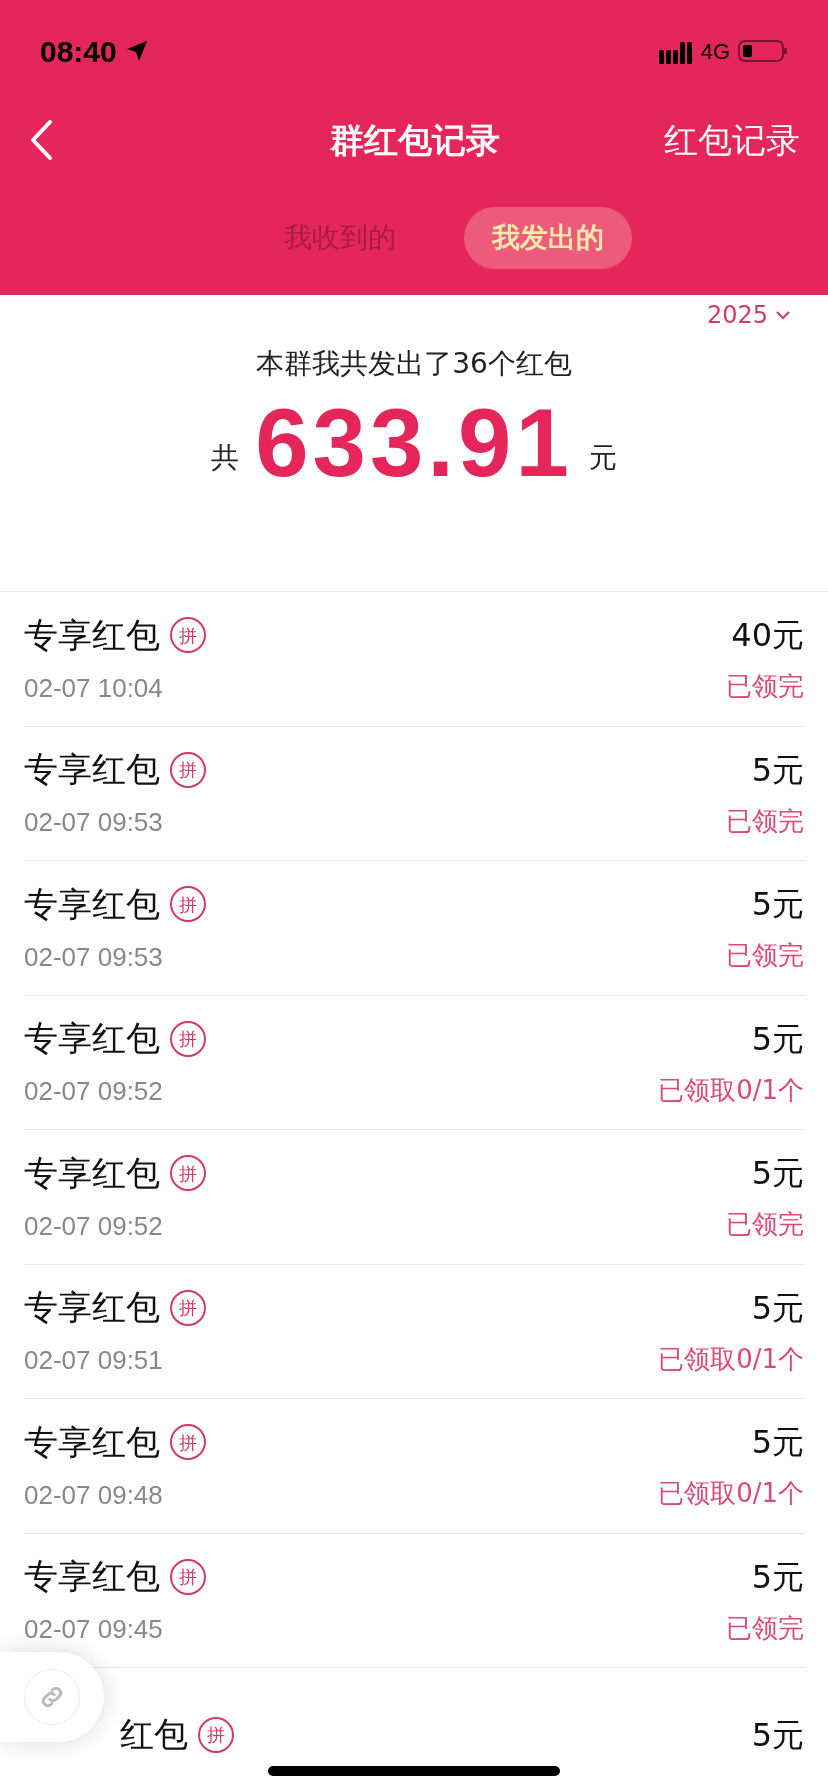  What do you see at coordinates (225, 458) in the screenshot?
I see `total-prefix: 共` at bounding box center [225, 458].